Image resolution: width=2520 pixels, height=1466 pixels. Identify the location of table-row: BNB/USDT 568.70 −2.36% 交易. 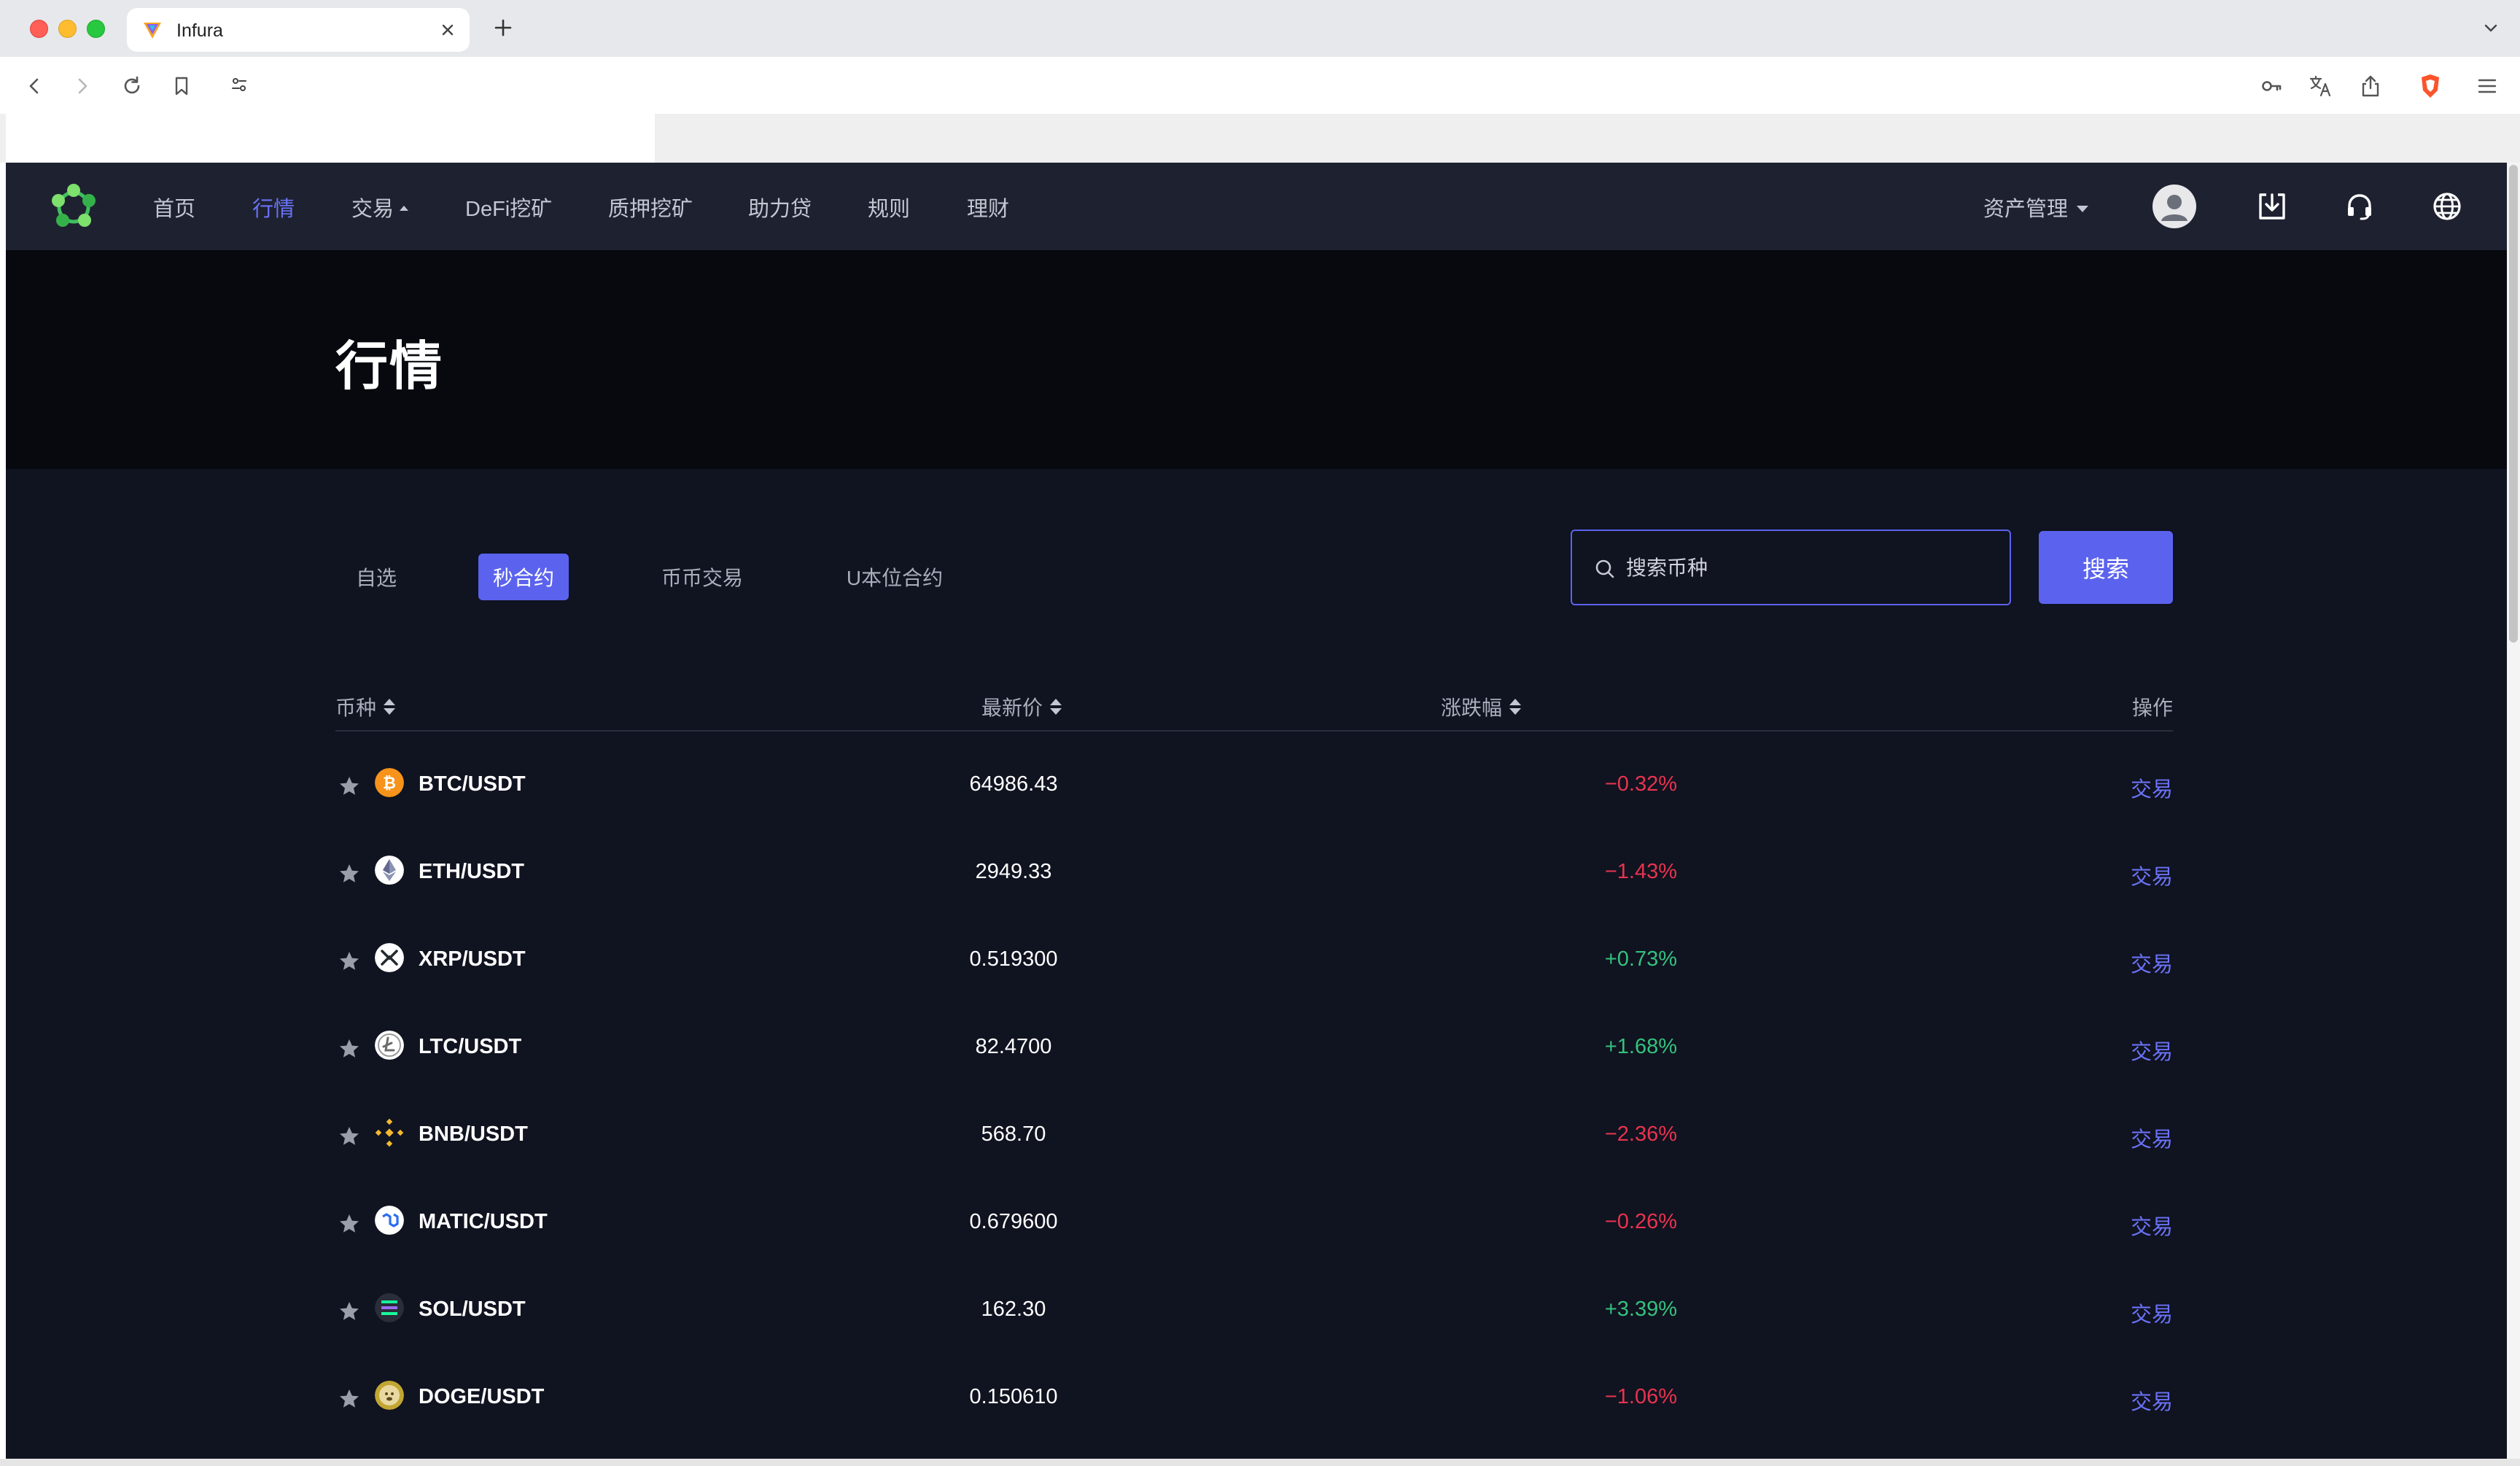
(1254, 1136).